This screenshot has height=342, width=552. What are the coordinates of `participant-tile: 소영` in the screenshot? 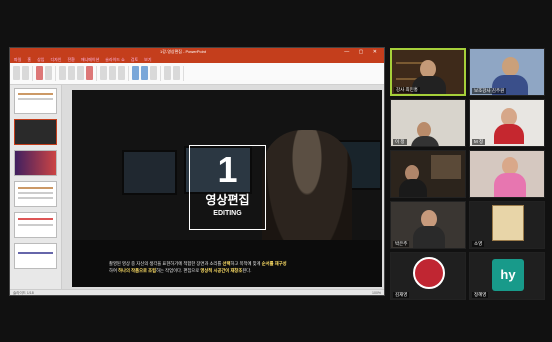 It's located at (507, 225).